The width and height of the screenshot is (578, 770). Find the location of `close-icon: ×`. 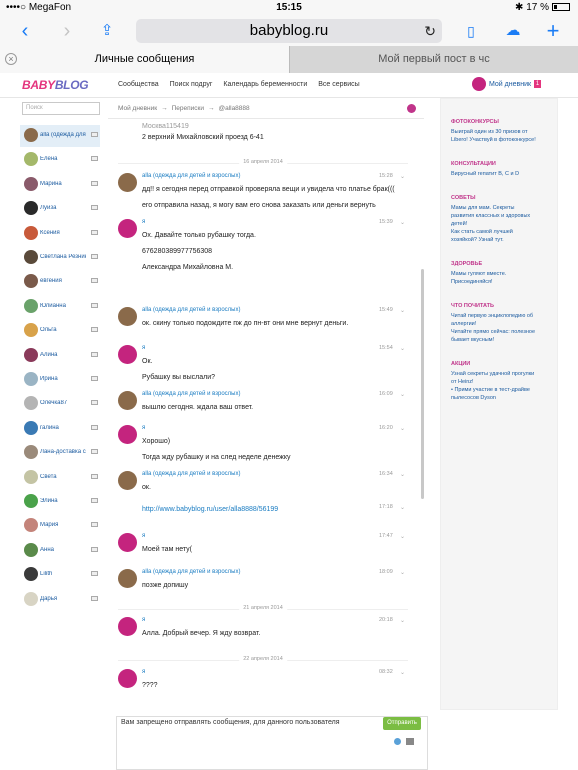

close-icon: × is located at coordinates (11, 59).